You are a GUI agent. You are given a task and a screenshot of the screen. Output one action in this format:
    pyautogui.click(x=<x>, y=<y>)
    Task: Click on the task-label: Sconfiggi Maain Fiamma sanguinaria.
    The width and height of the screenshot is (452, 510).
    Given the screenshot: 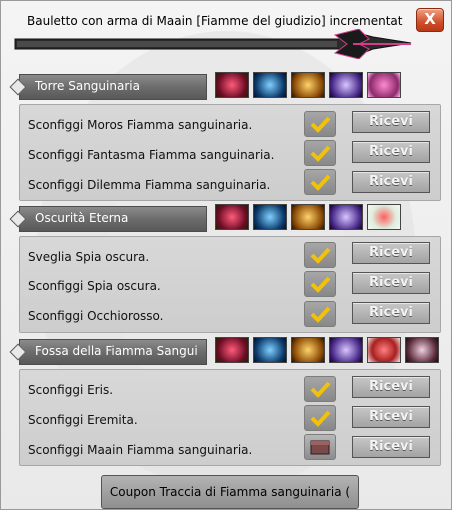 What is the action you would take?
    pyautogui.click(x=140, y=450)
    